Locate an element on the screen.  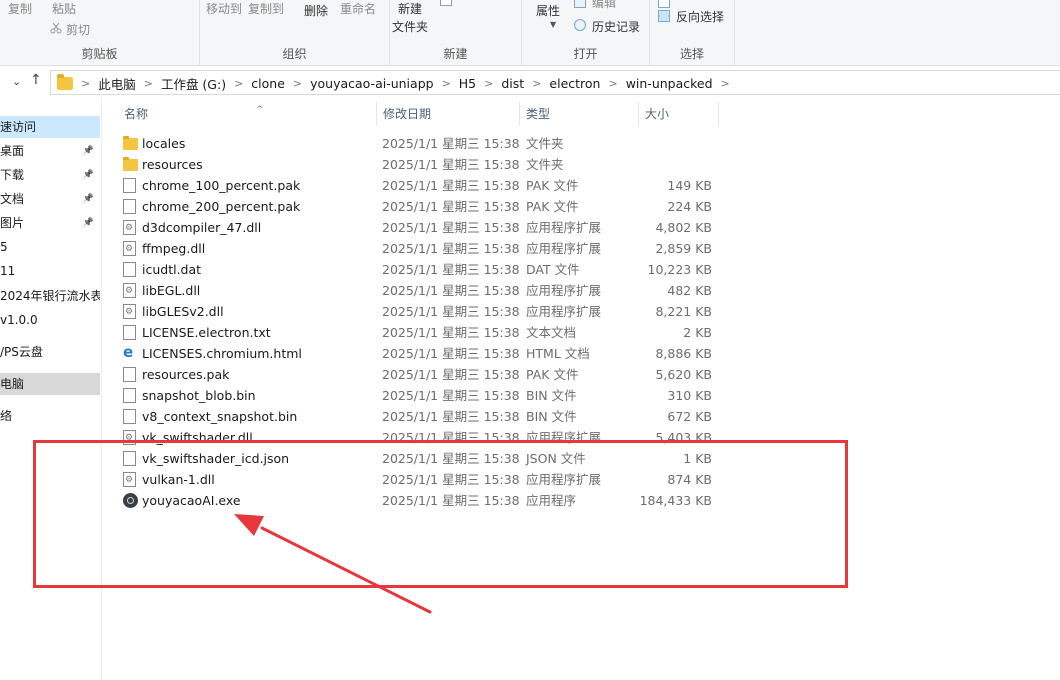
annotation-arrow-icon is located at coordinates (333, 564).